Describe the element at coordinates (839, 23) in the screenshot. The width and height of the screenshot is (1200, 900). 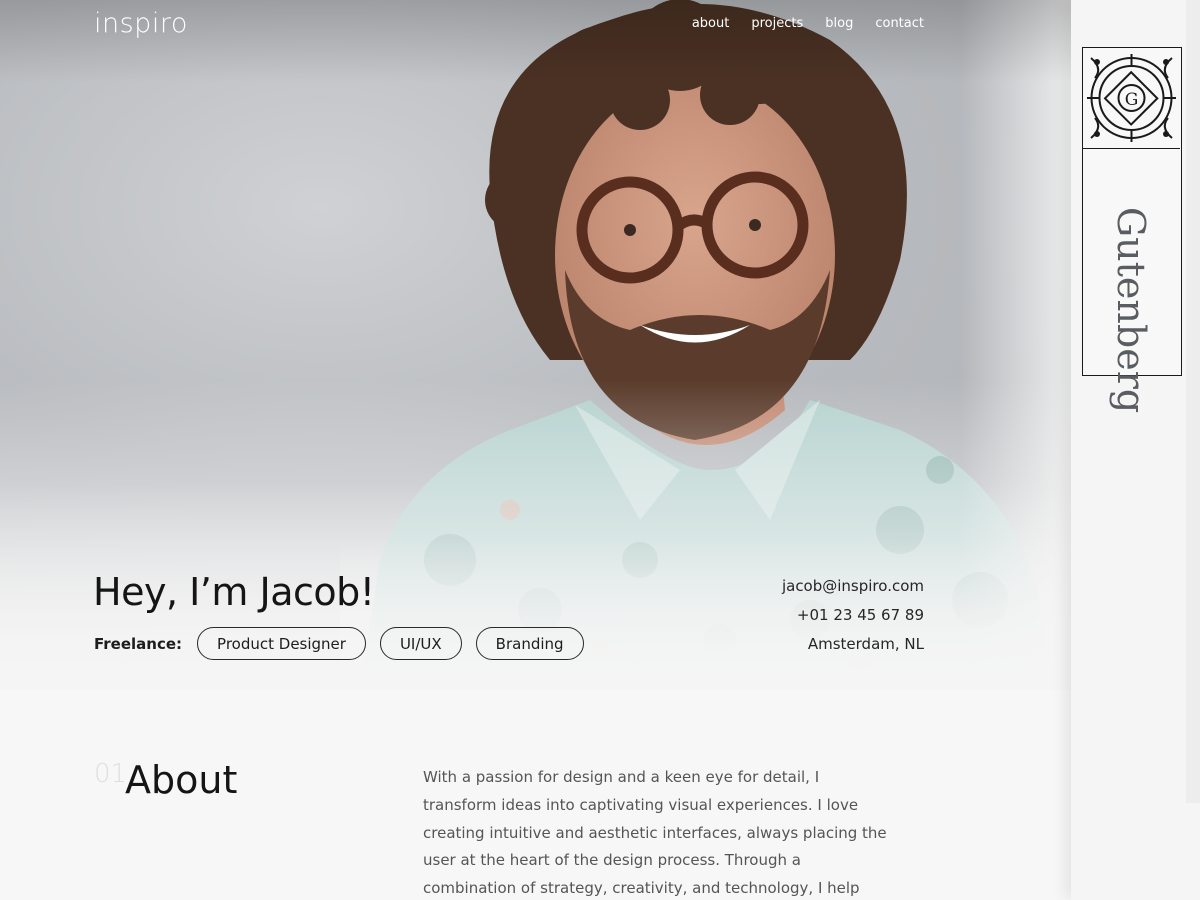
I see `nav-blog: blog` at that location.